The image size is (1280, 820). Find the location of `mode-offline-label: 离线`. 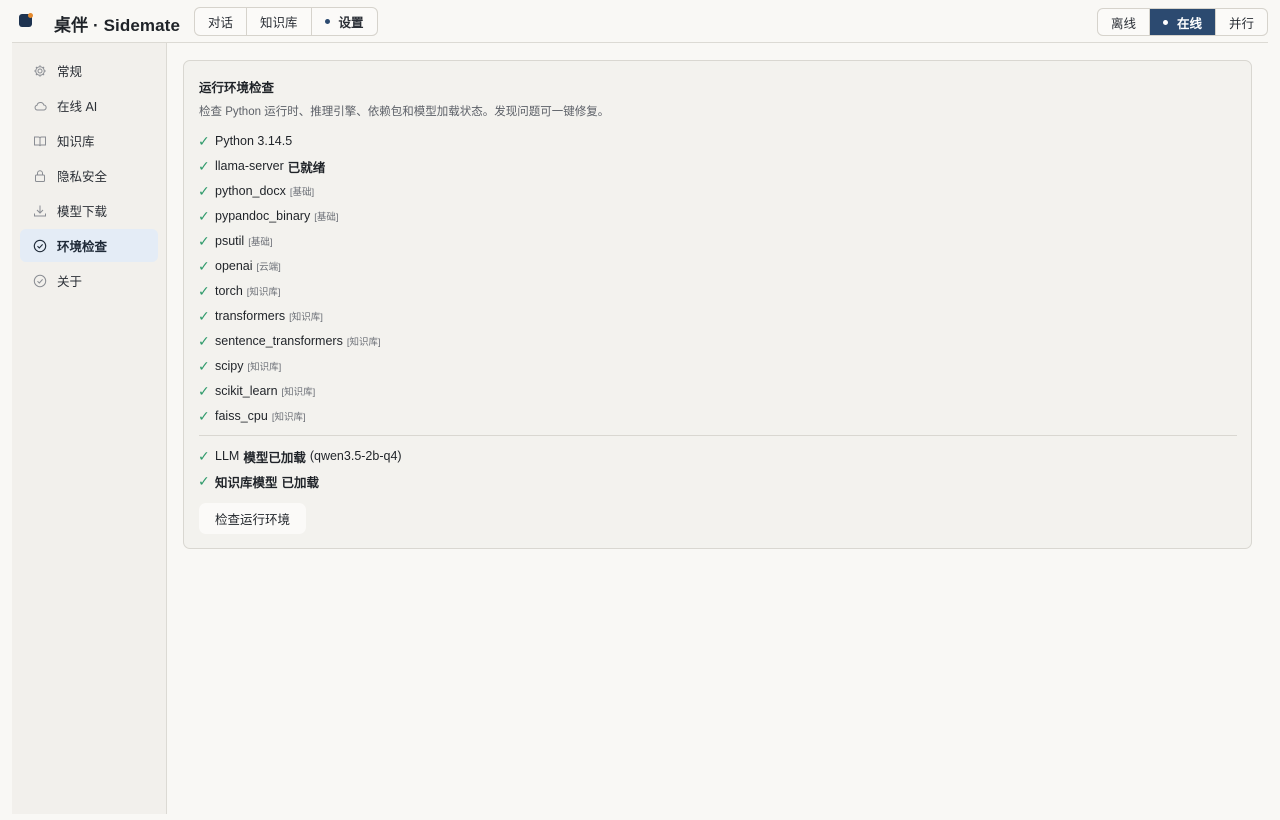

mode-offline-label: 离线 is located at coordinates (1123, 23).